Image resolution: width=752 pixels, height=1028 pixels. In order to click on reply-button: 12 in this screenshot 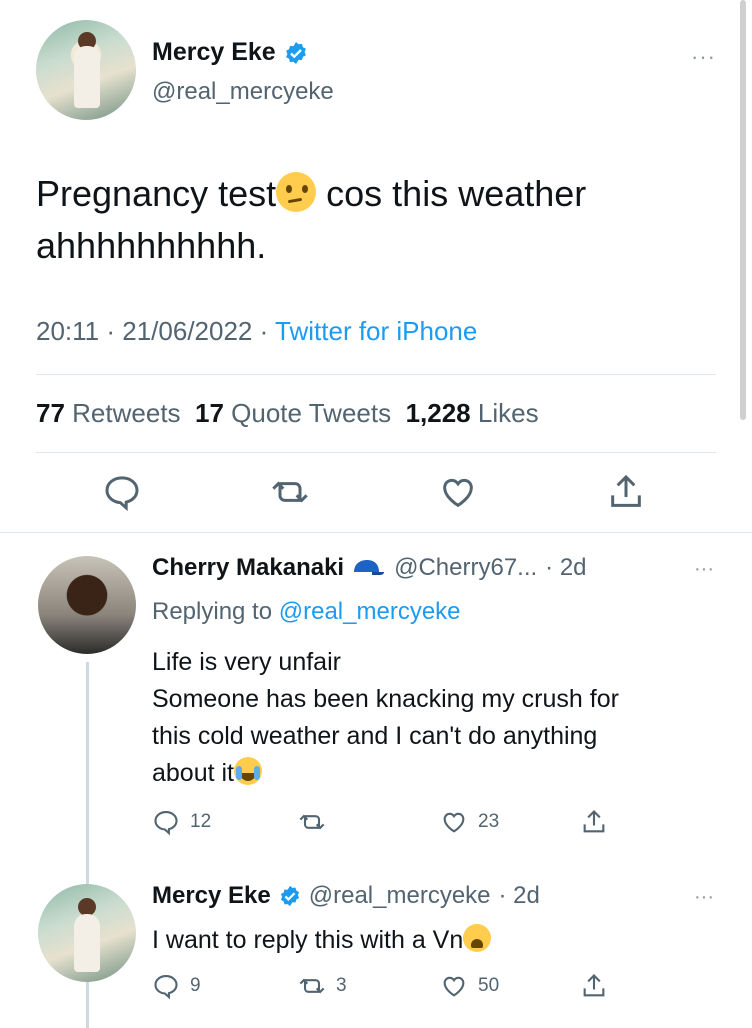, I will do `click(181, 822)`.